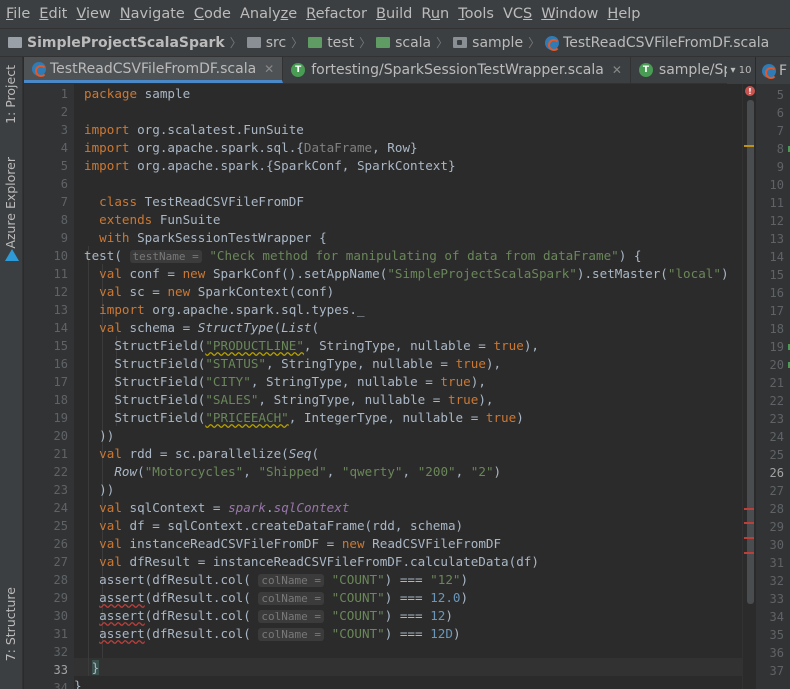 The image size is (790, 689). I want to click on line-number: 23, so click(46, 490).